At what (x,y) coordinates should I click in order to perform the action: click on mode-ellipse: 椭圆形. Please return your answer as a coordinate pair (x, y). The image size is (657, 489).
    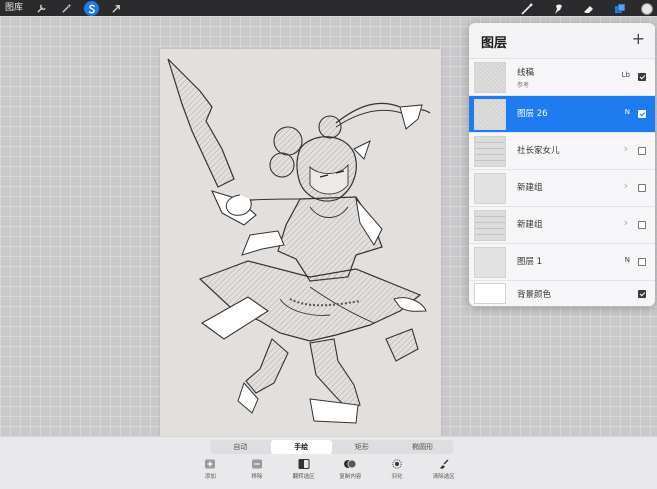
    Looking at the image, I should click on (422, 447).